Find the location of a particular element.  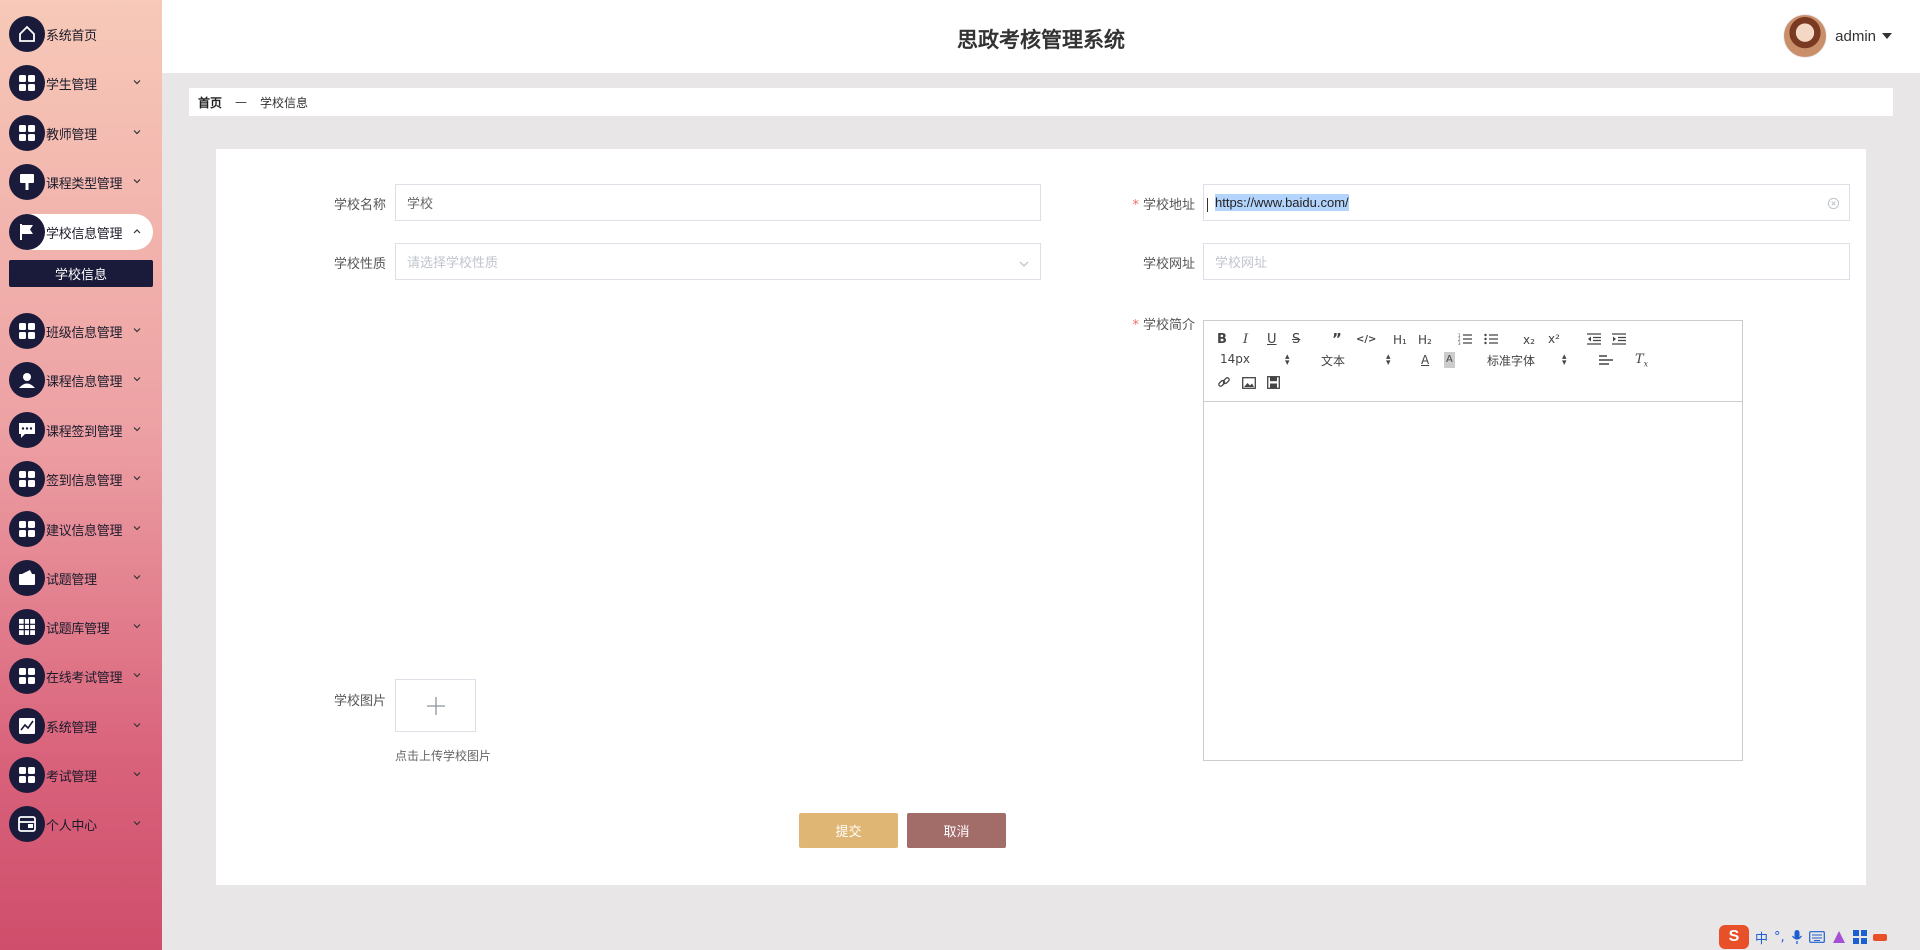

caret-down-icon is located at coordinates (1887, 36).